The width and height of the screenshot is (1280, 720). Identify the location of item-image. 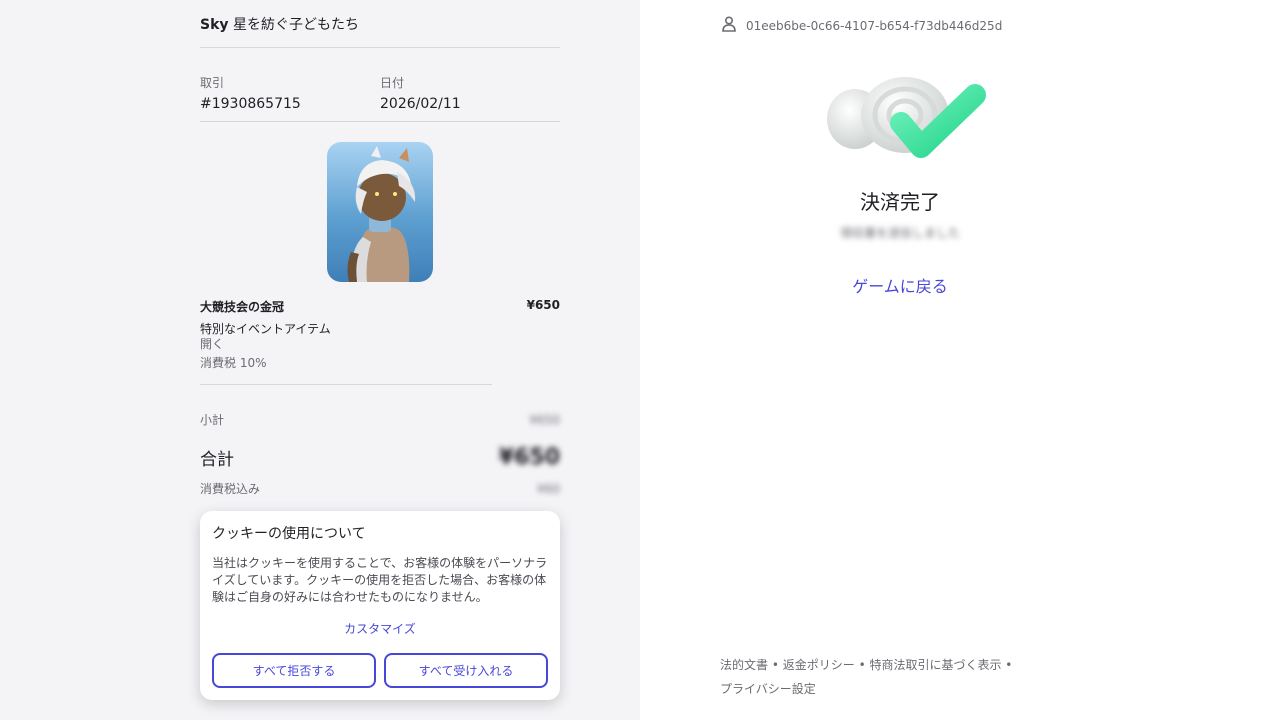
(380, 212).